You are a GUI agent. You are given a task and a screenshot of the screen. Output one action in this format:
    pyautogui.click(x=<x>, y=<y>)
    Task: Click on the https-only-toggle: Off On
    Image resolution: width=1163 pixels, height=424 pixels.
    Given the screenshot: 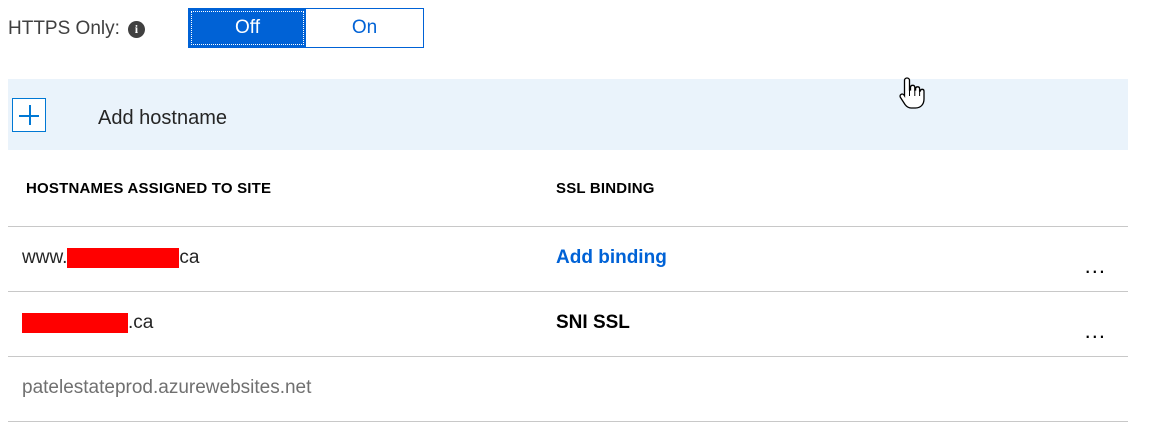 What is the action you would take?
    pyautogui.click(x=306, y=28)
    